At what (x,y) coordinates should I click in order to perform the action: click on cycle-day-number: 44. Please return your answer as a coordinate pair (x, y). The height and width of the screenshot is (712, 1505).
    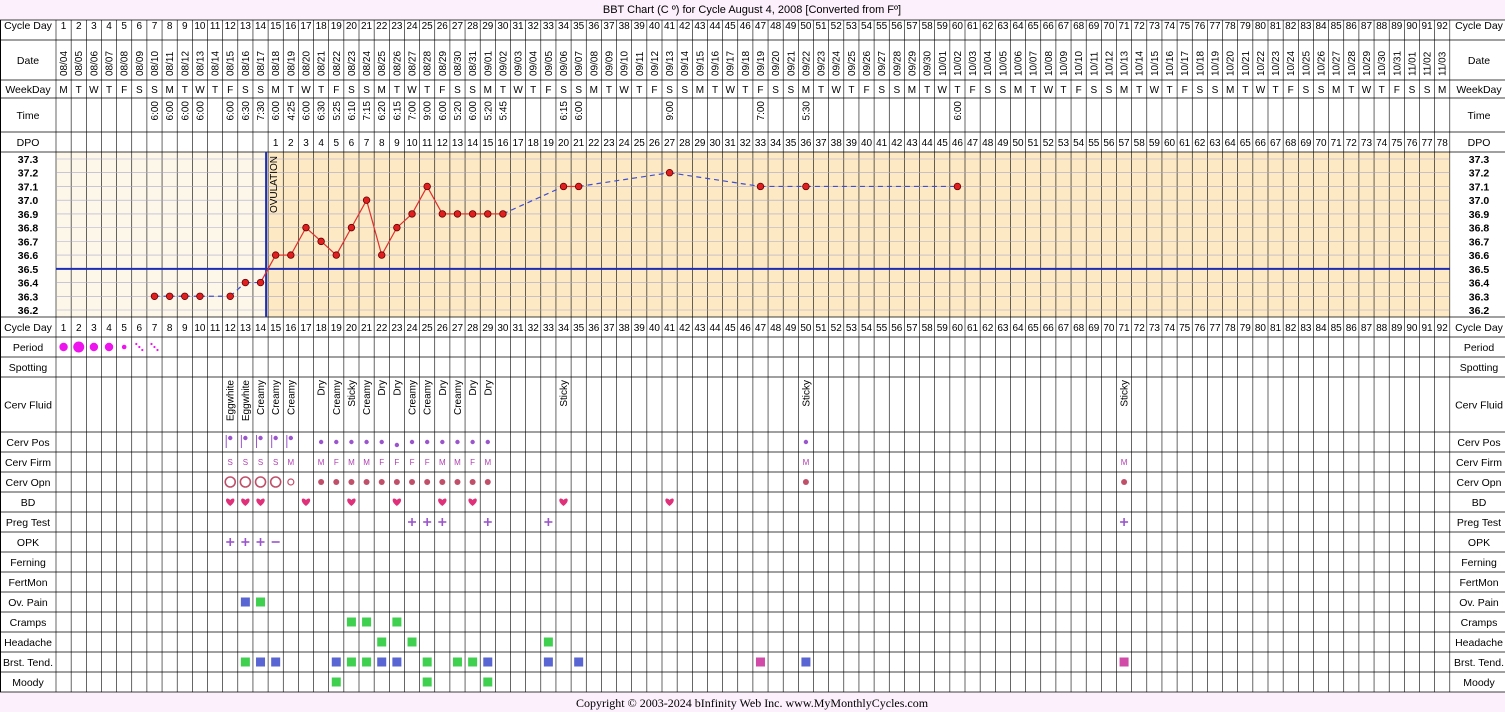
    Looking at the image, I should click on (715, 26).